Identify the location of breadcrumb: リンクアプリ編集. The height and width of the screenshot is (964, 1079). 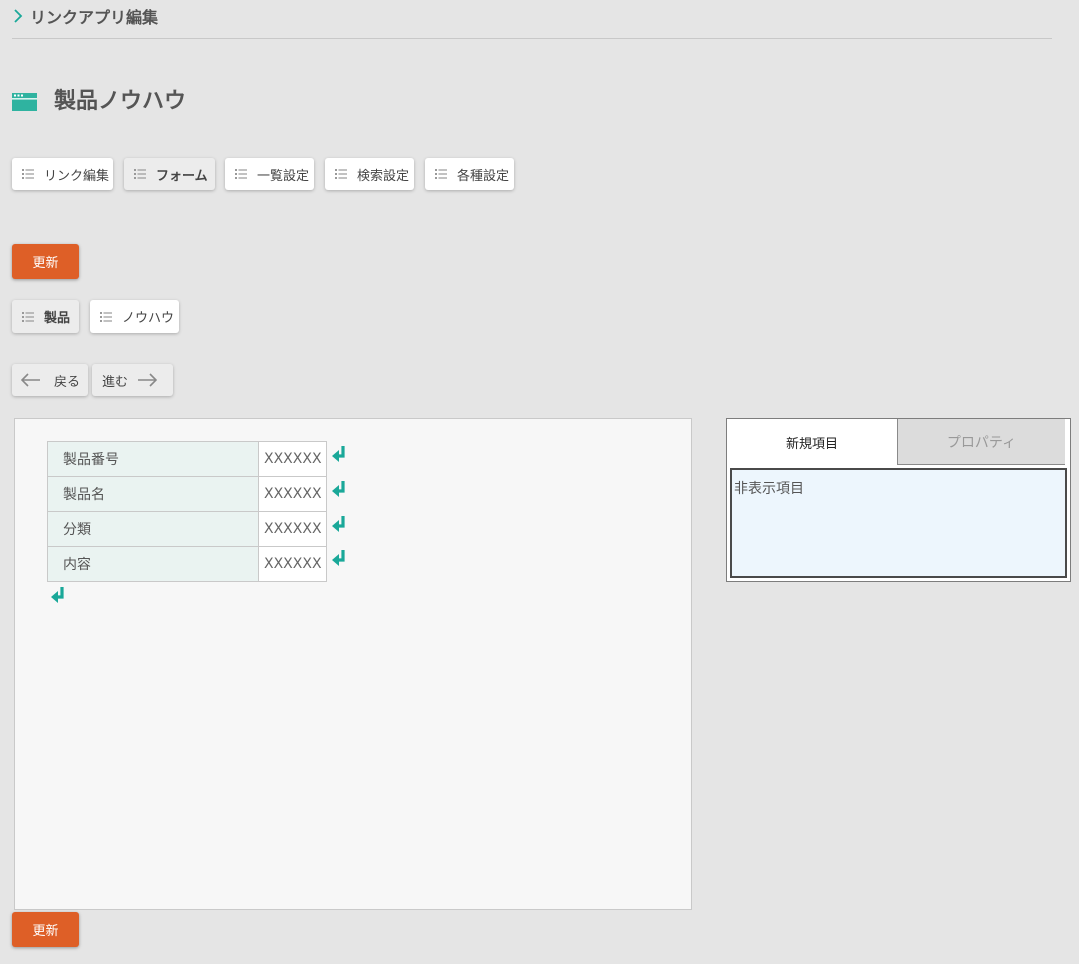
(85, 16).